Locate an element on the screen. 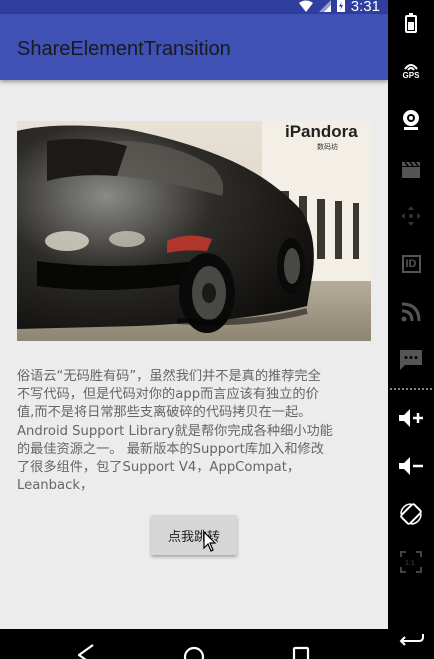  id-label: ID is located at coordinates (411, 264).